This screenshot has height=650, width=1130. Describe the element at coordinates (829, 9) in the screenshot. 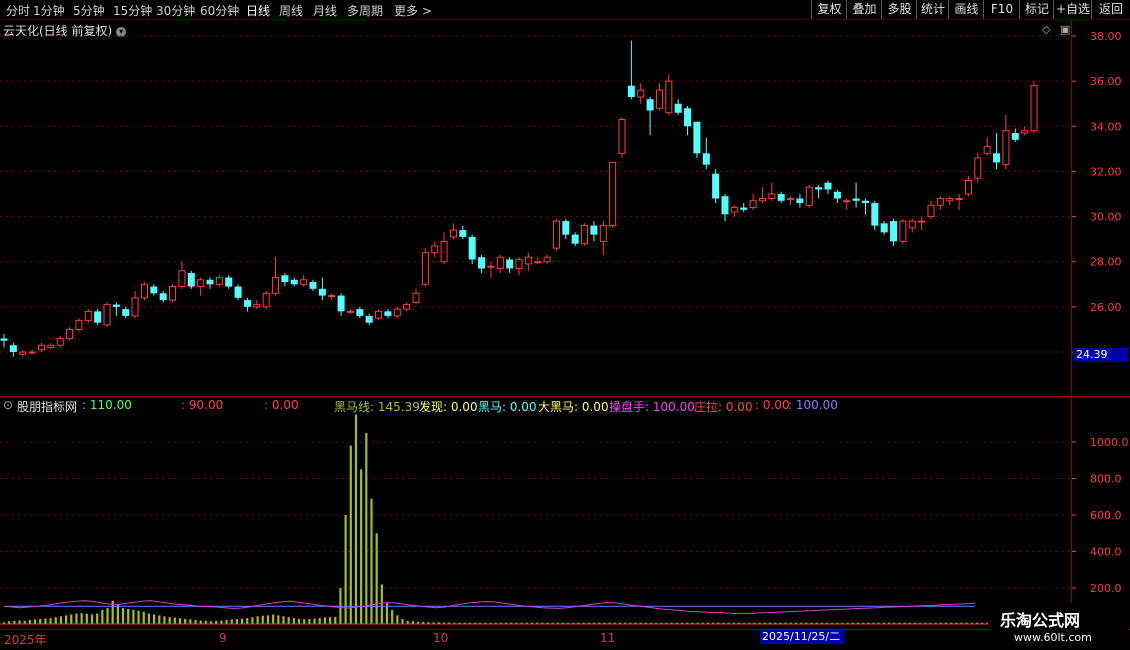

I see `restore-rights-button: 复权` at that location.